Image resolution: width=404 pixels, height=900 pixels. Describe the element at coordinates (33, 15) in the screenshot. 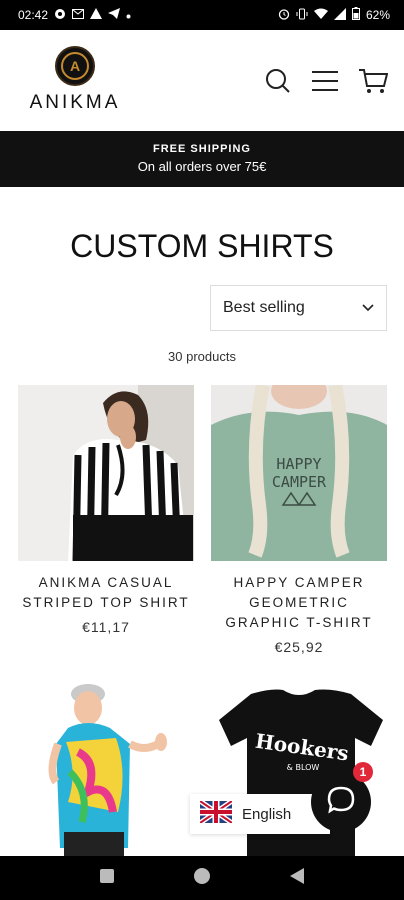

I see `status-time: 02:42` at that location.